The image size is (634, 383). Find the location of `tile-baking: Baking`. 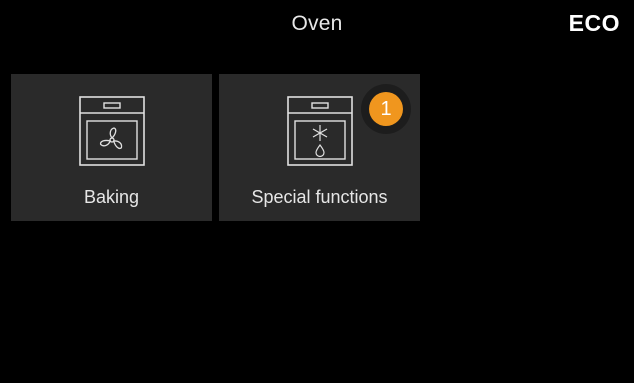

tile-baking: Baking is located at coordinates (111, 147).